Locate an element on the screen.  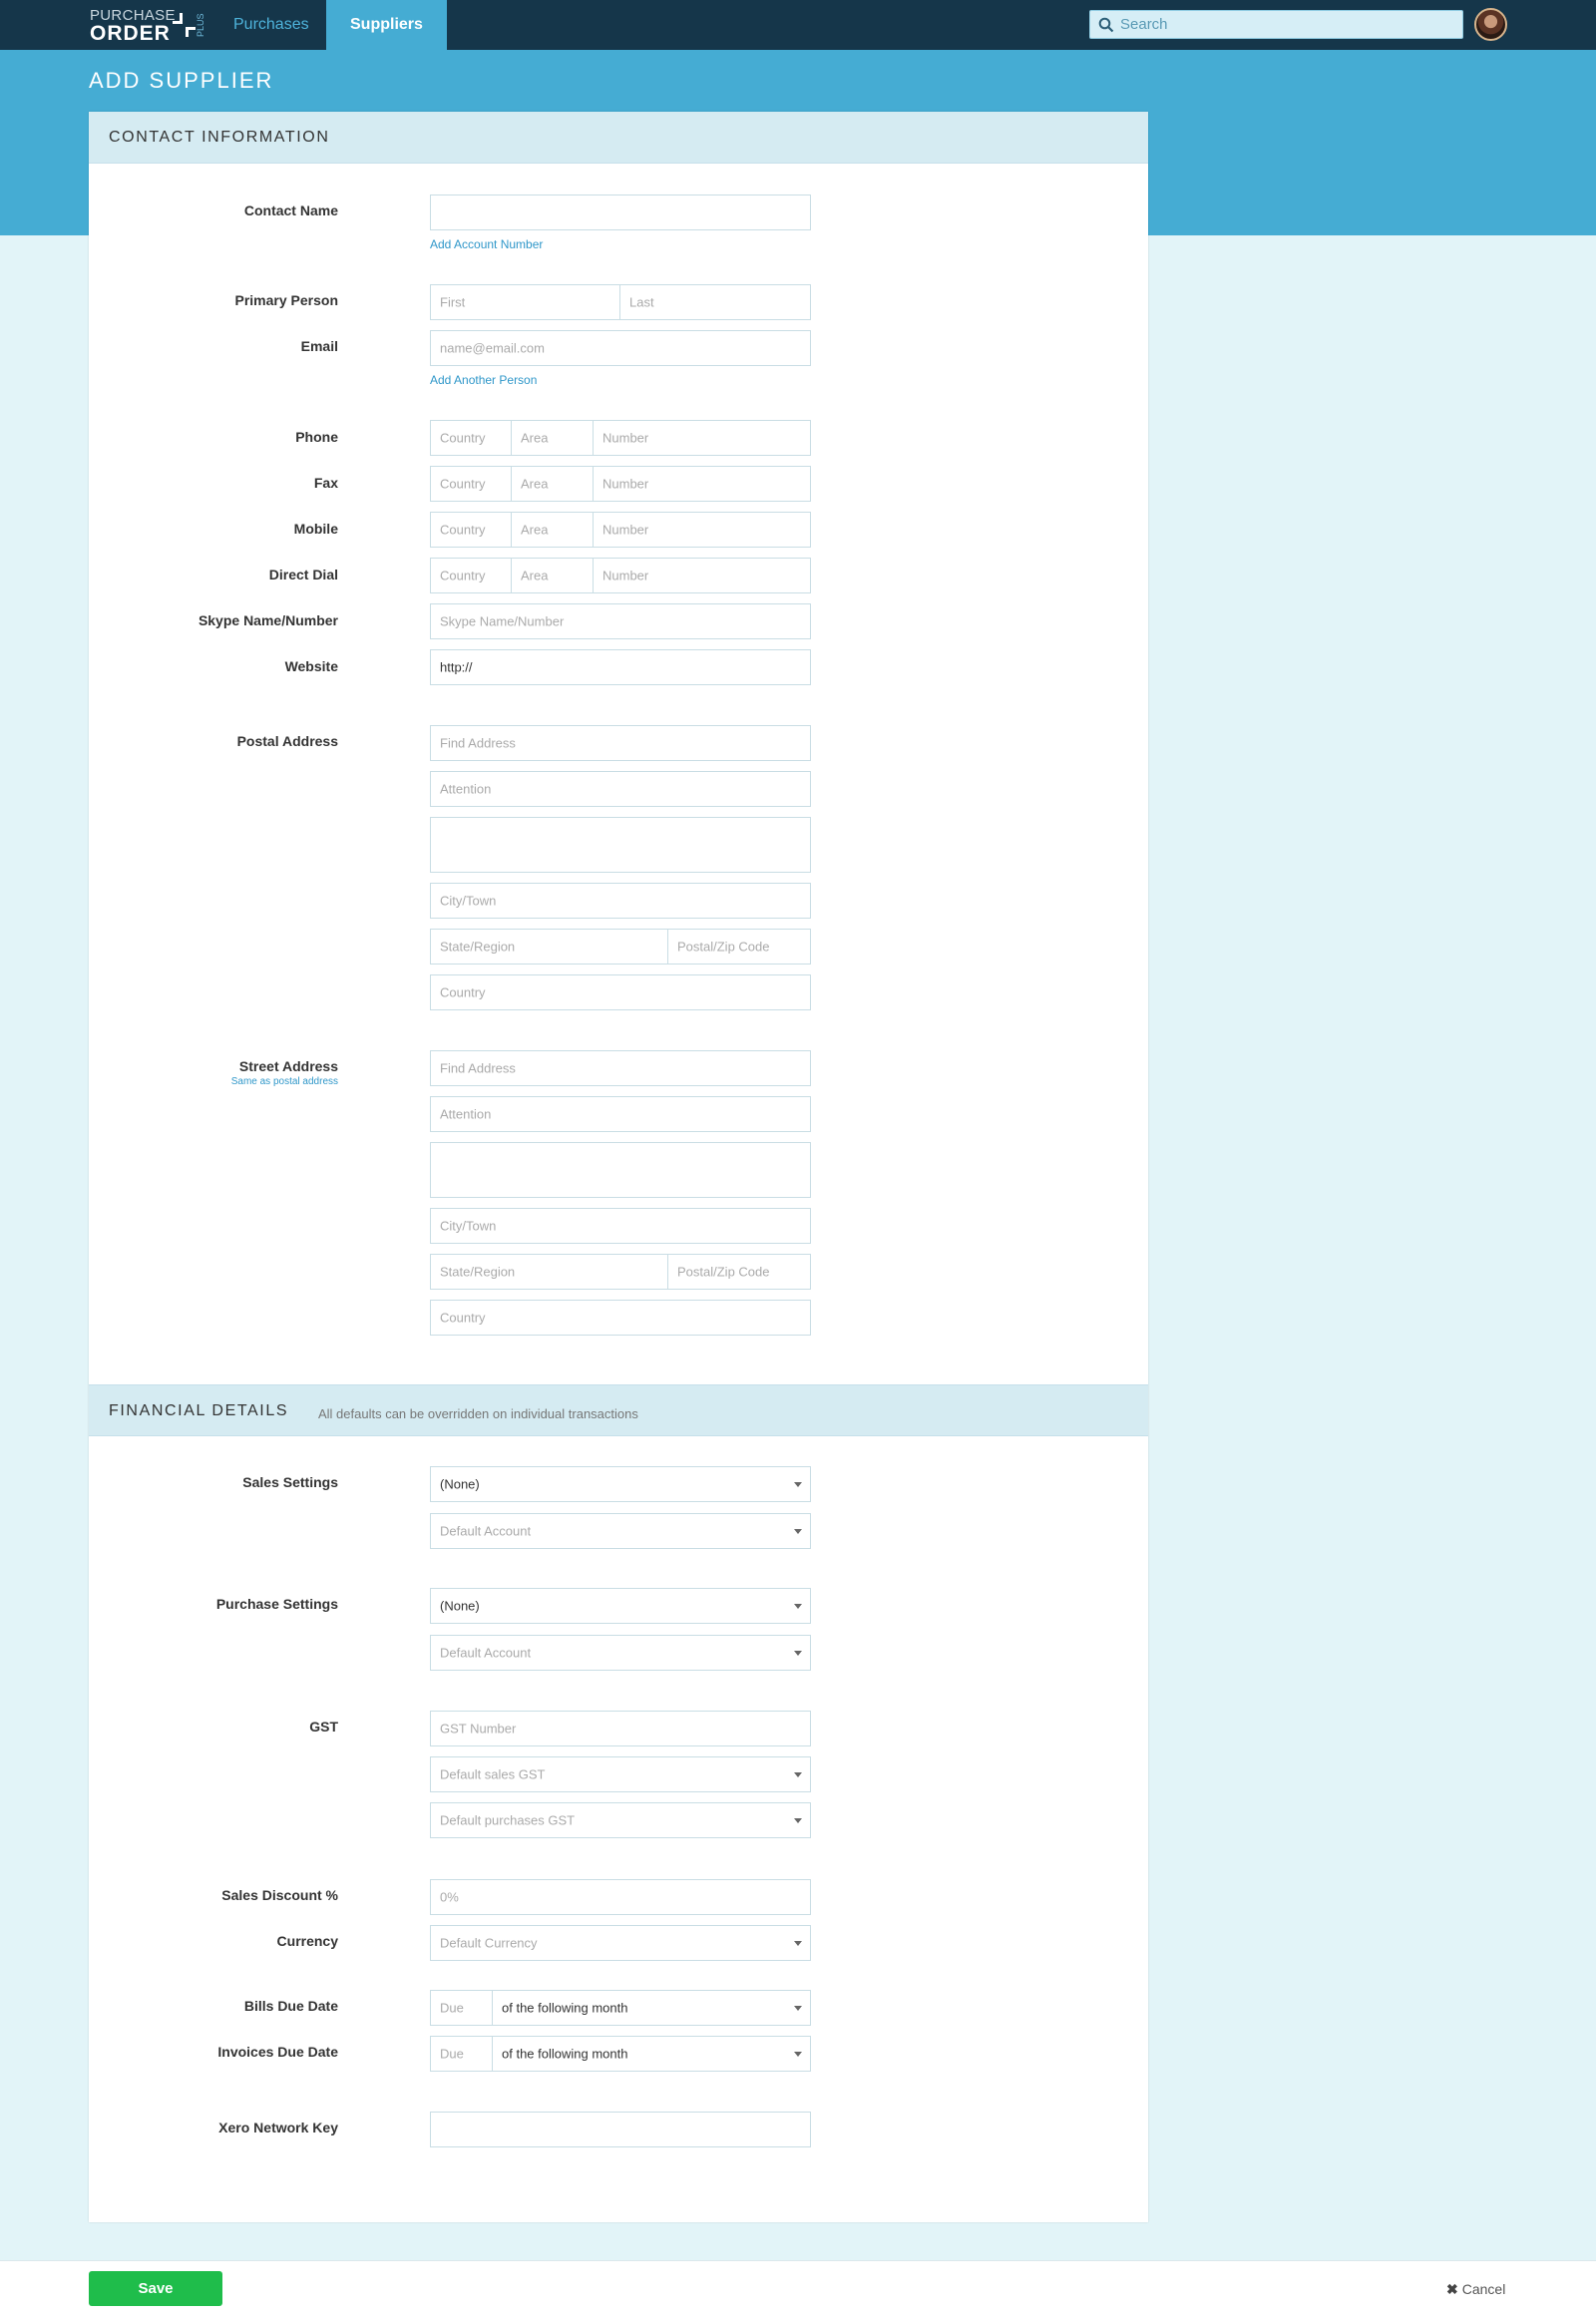
street-attention-input: Attention is located at coordinates (620, 1114).